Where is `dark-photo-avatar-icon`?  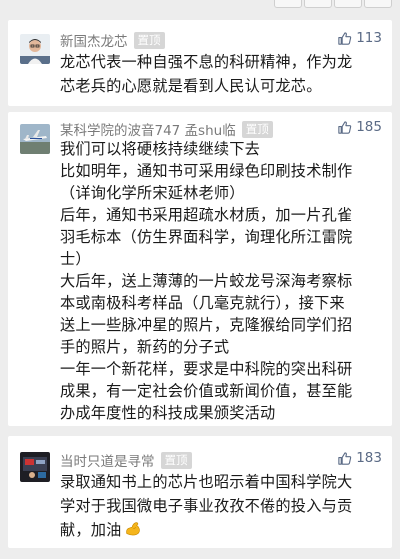 dark-photo-avatar-icon is located at coordinates (35, 467).